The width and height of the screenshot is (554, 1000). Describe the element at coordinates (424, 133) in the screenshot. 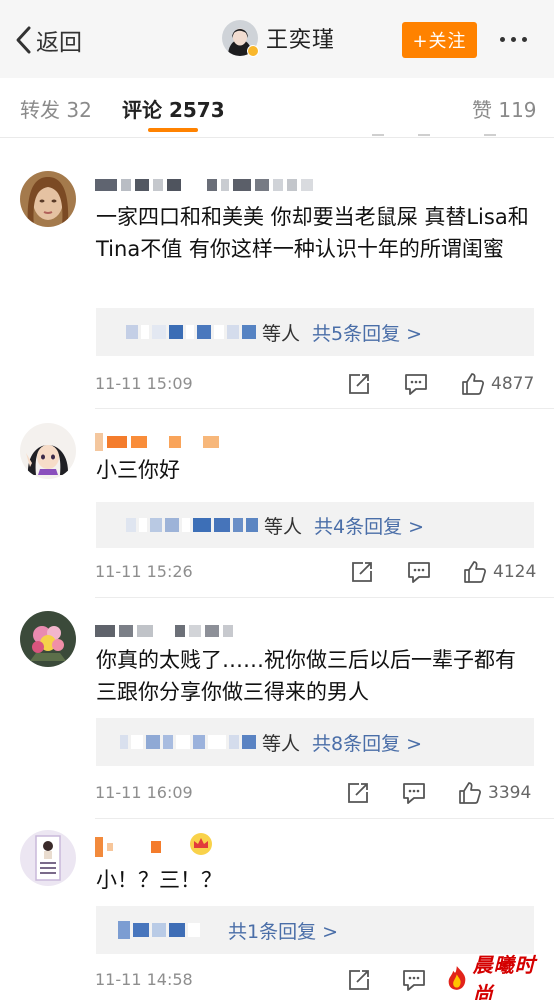

I see `previous-comment-reply-icon` at that location.